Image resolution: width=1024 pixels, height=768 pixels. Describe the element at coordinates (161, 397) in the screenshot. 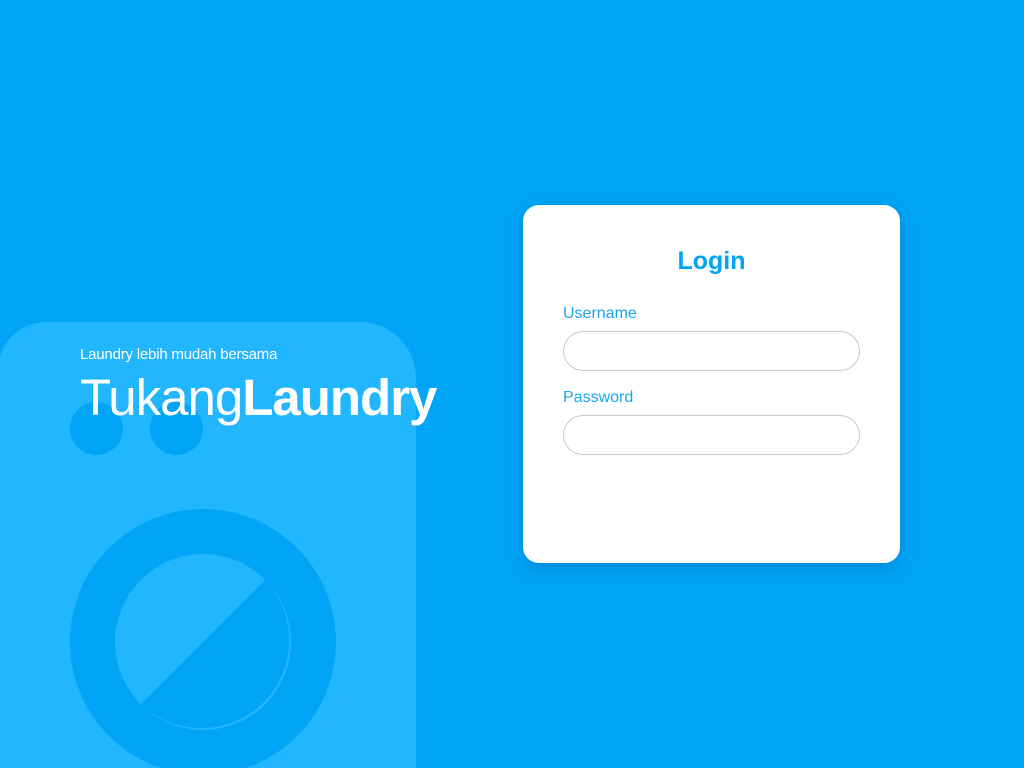

I see `brand-name-light: Tukang` at that location.